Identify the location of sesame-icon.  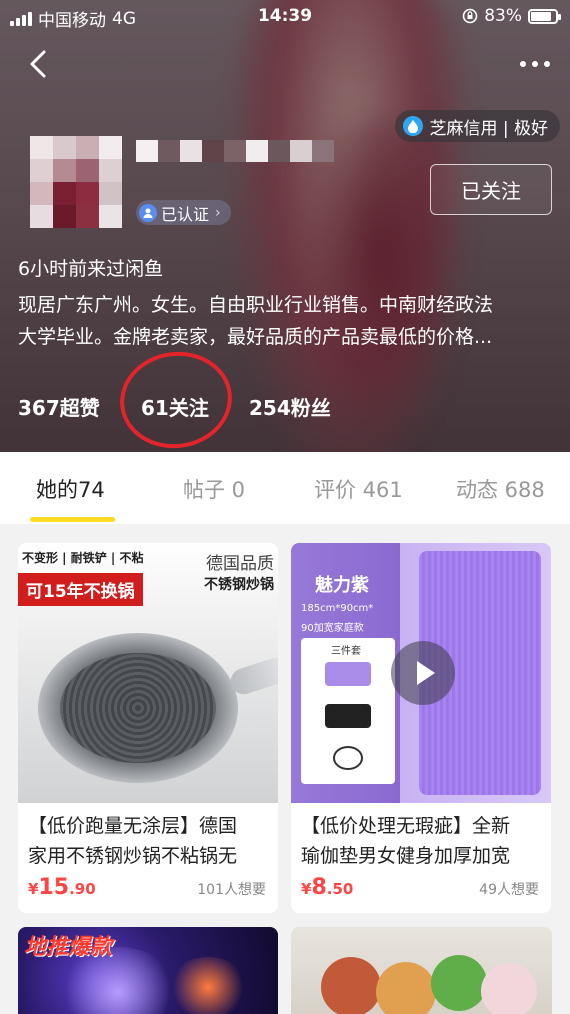
(413, 126).